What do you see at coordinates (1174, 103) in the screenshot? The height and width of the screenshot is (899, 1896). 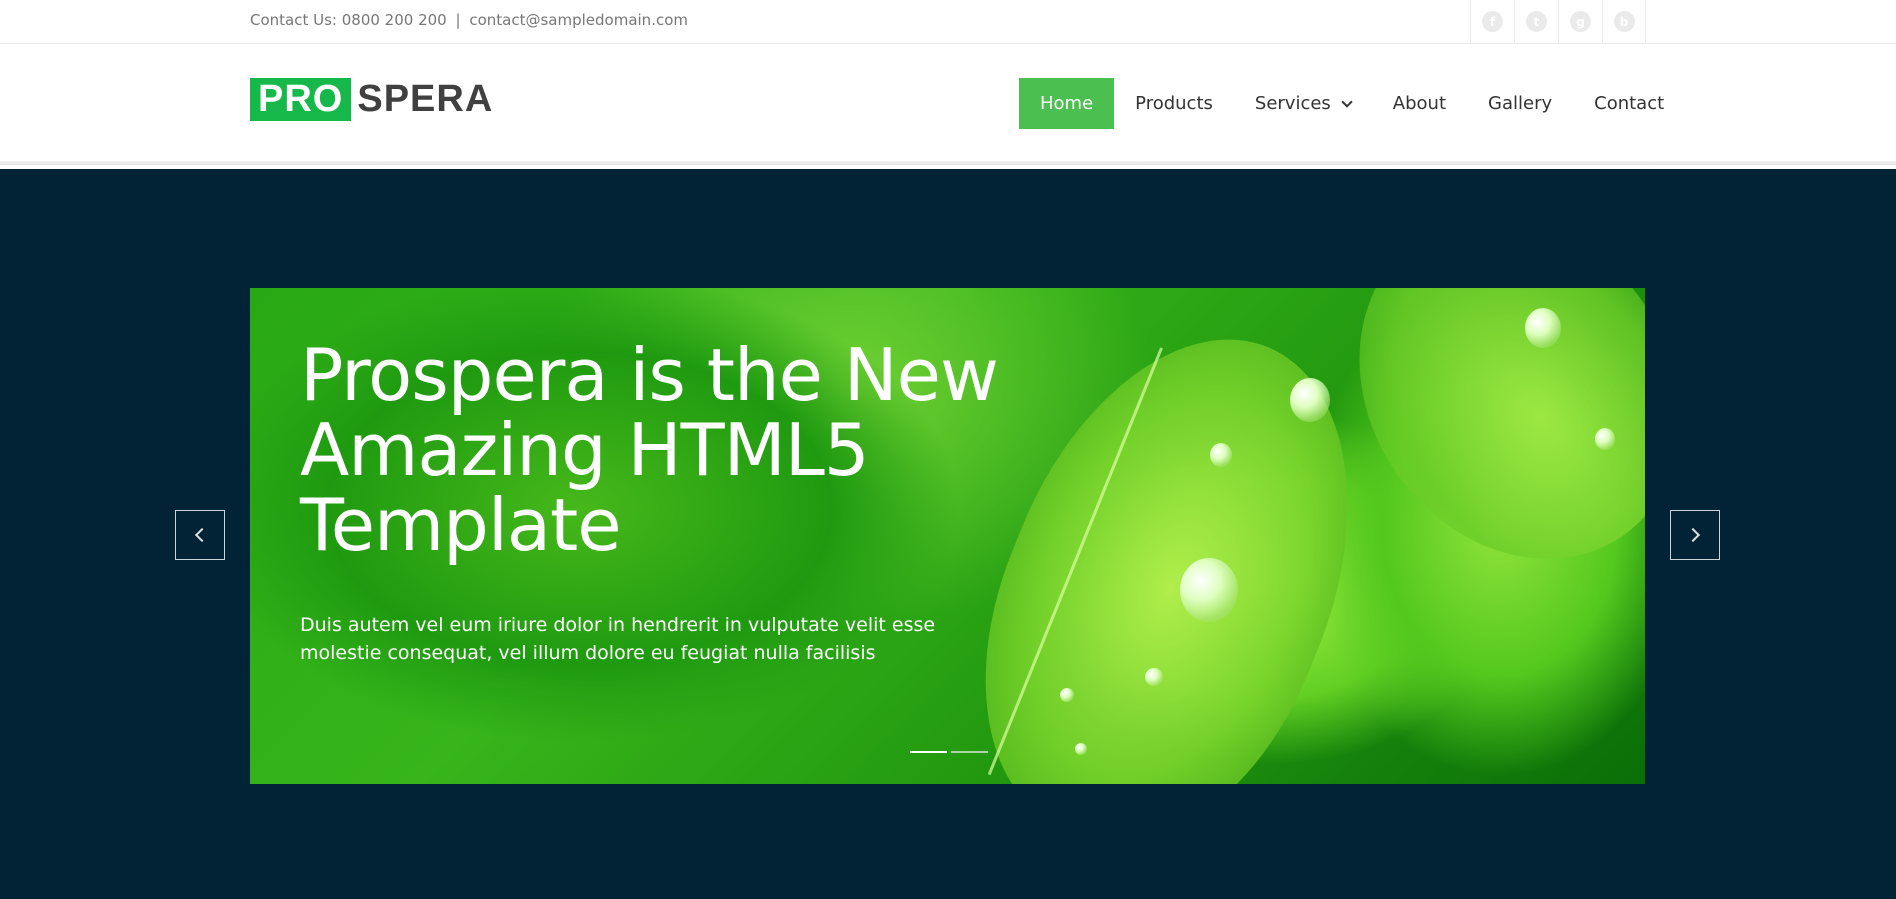 I see `nav-item-products: Products` at bounding box center [1174, 103].